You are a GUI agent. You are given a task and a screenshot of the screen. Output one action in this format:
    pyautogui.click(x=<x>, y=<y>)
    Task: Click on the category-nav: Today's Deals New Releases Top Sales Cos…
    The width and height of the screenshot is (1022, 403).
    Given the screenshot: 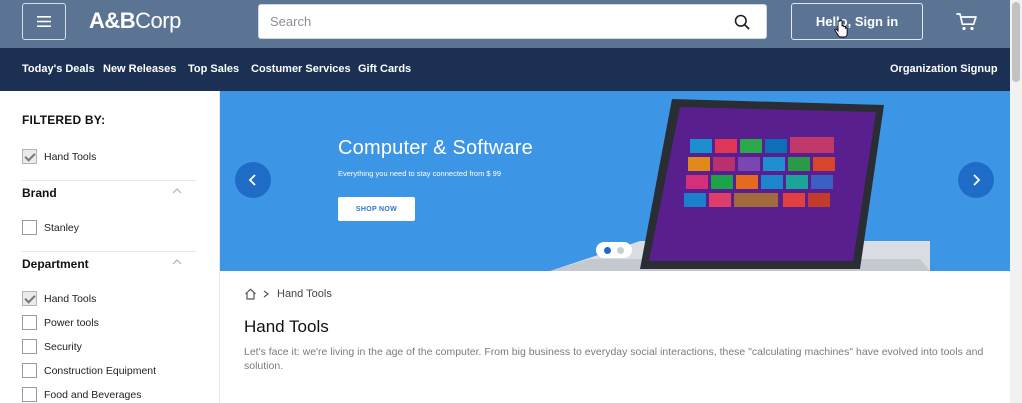 What is the action you would take?
    pyautogui.click(x=505, y=69)
    